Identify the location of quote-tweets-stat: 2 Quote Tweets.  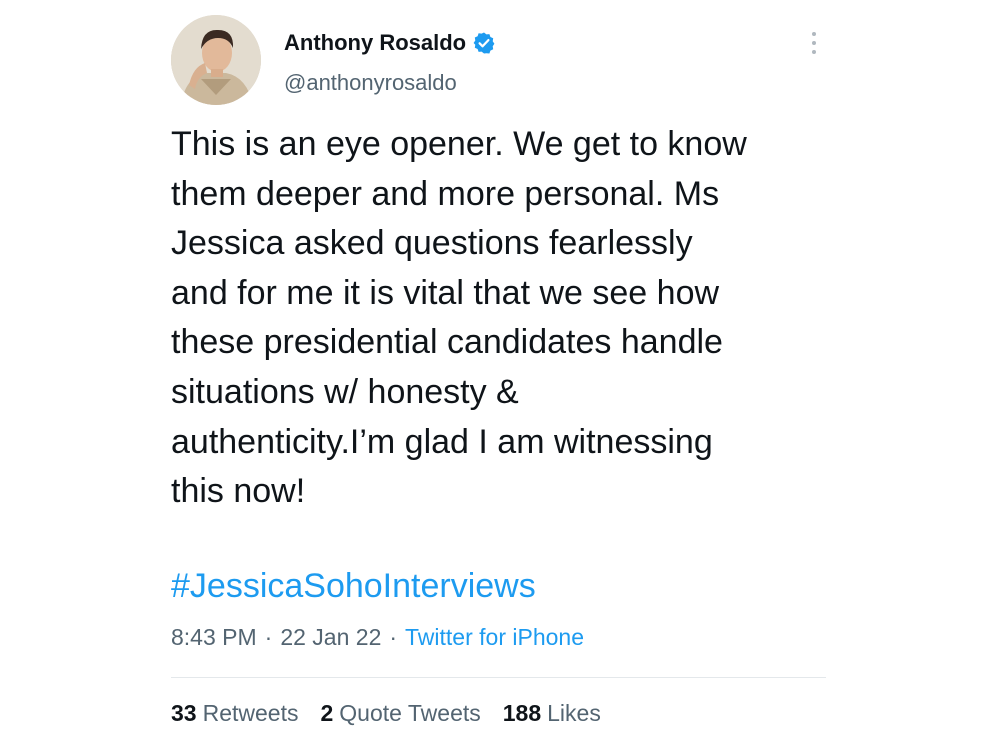
(400, 713).